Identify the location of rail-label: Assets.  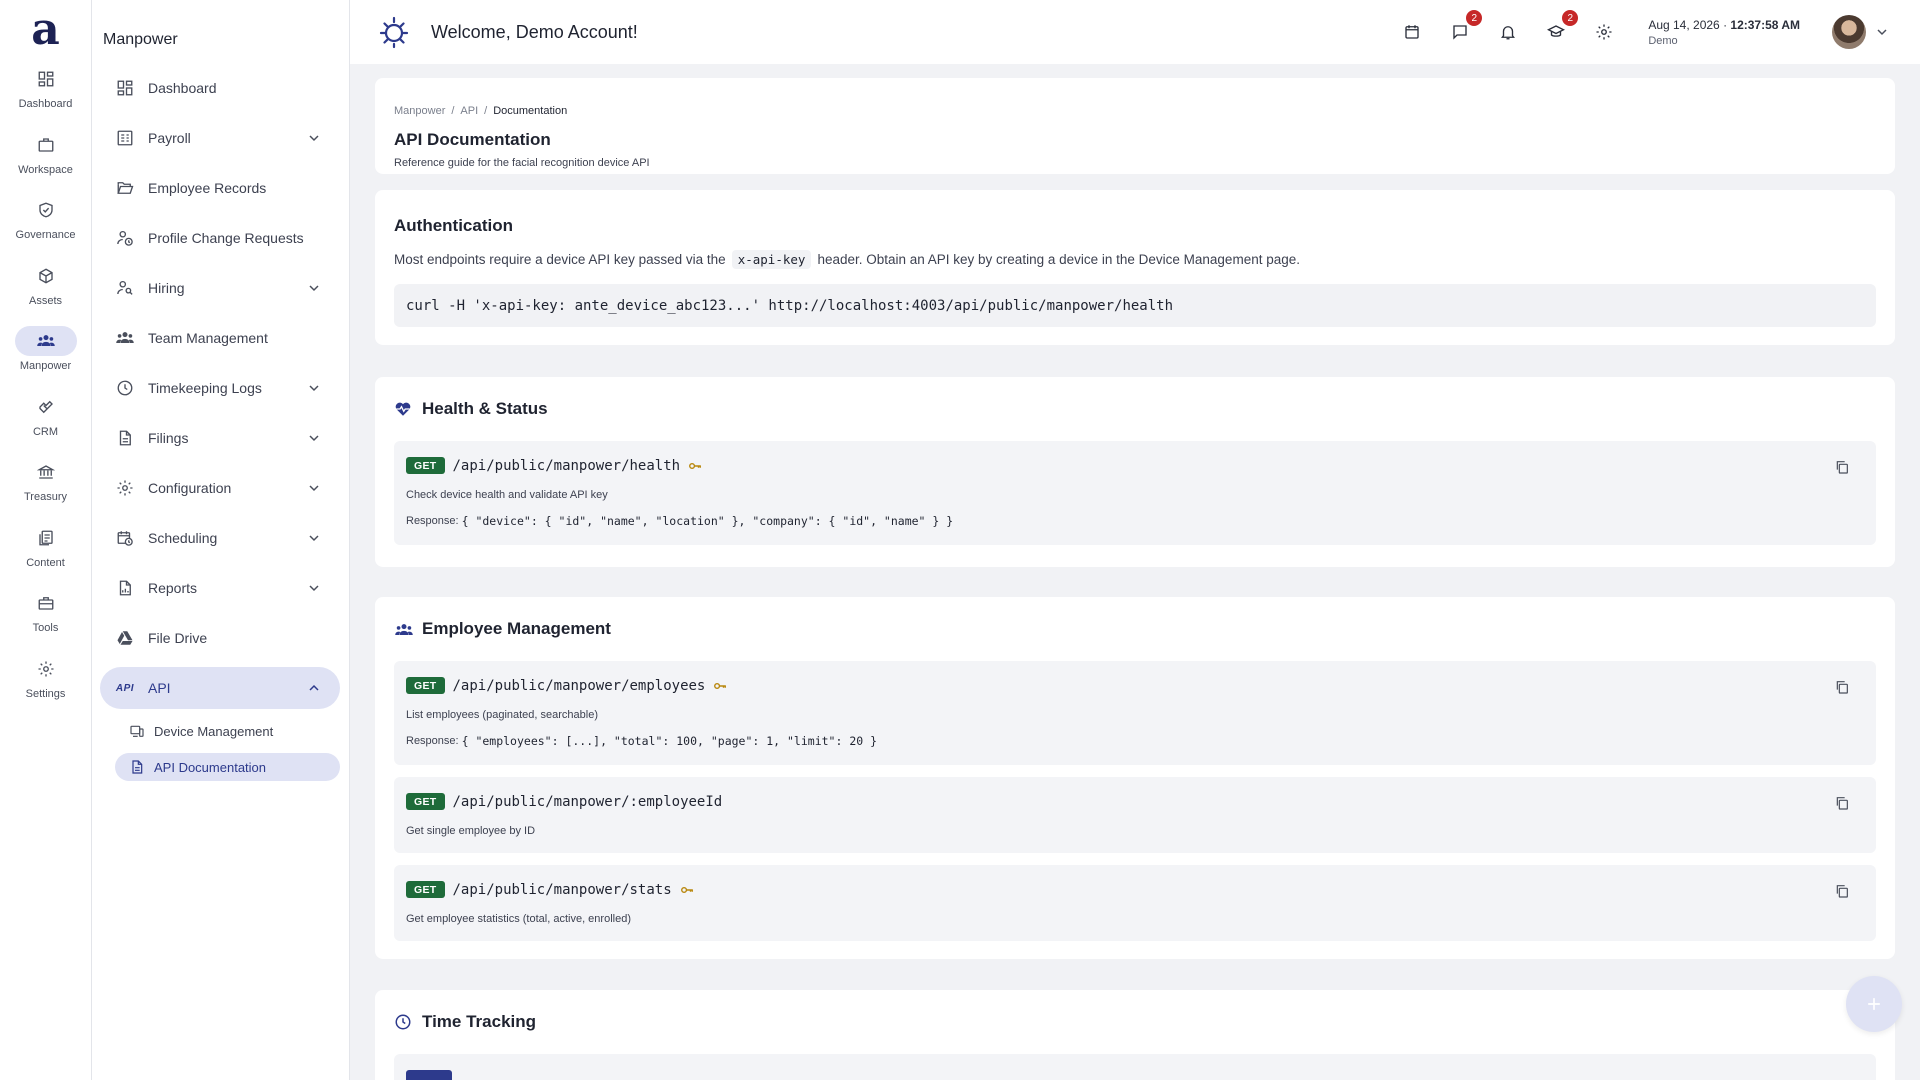
(45, 300).